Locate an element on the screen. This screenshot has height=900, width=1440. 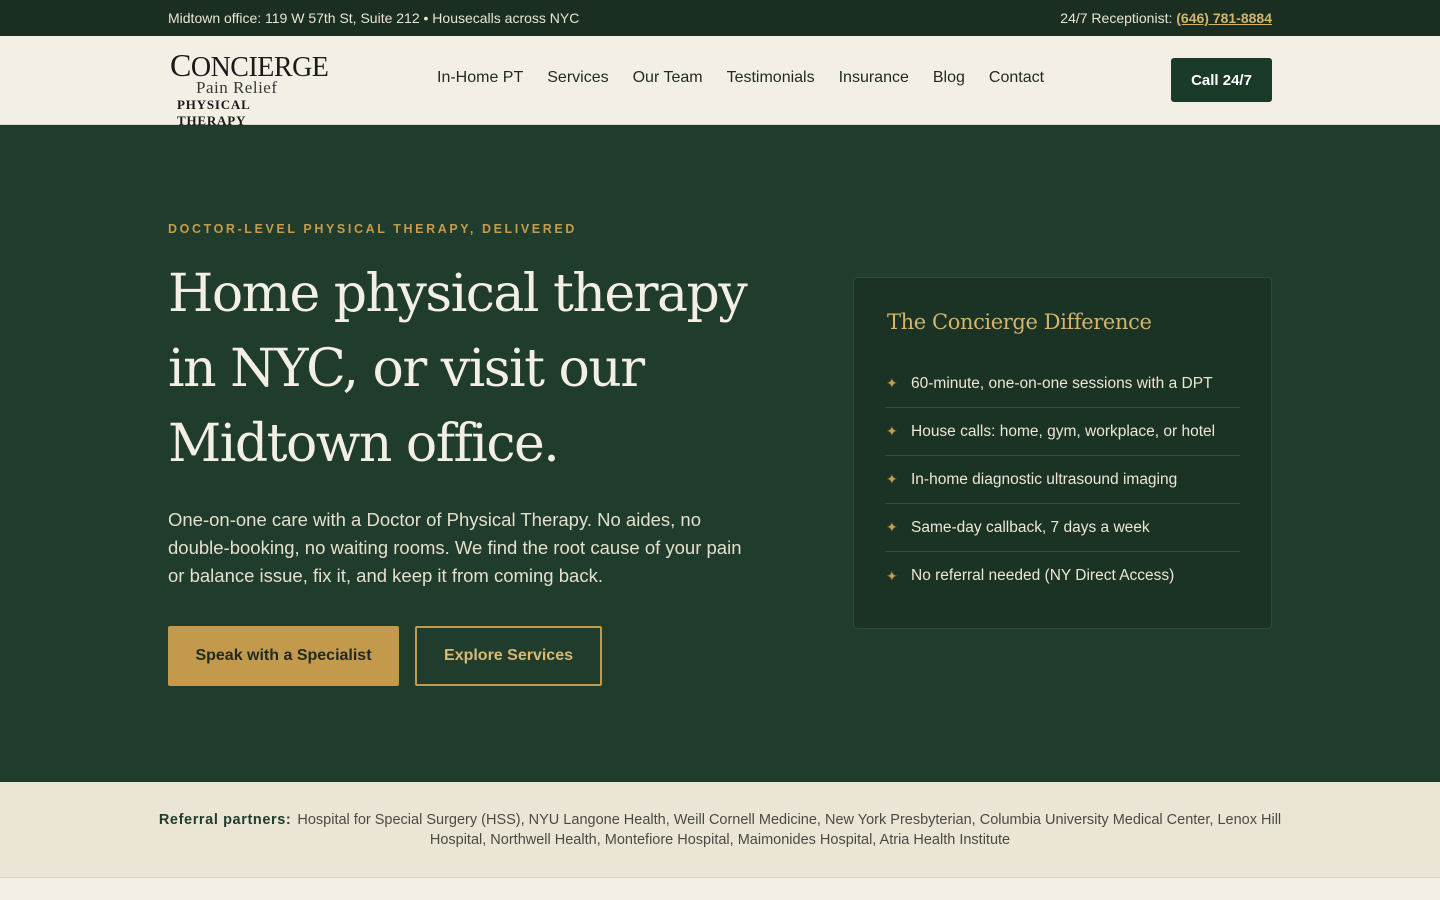
logo: CONCIERGE Pain Relief PHYSICAL THERAPY is located at coordinates (248, 88).